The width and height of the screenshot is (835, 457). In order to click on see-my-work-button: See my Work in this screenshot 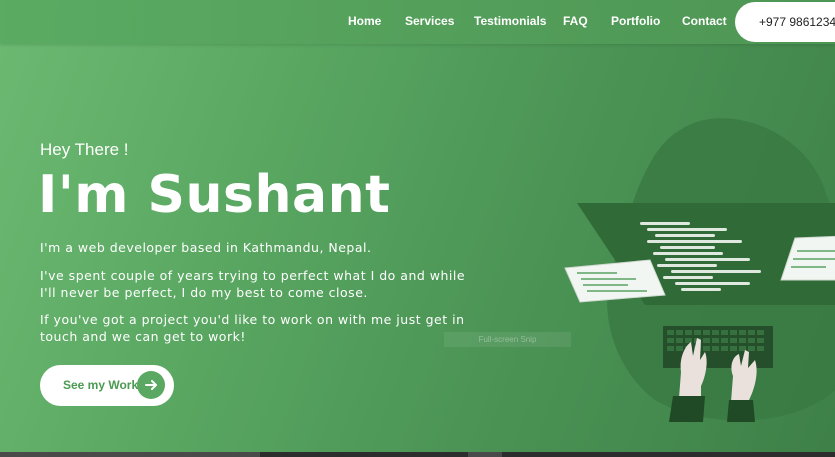, I will do `click(107, 385)`.